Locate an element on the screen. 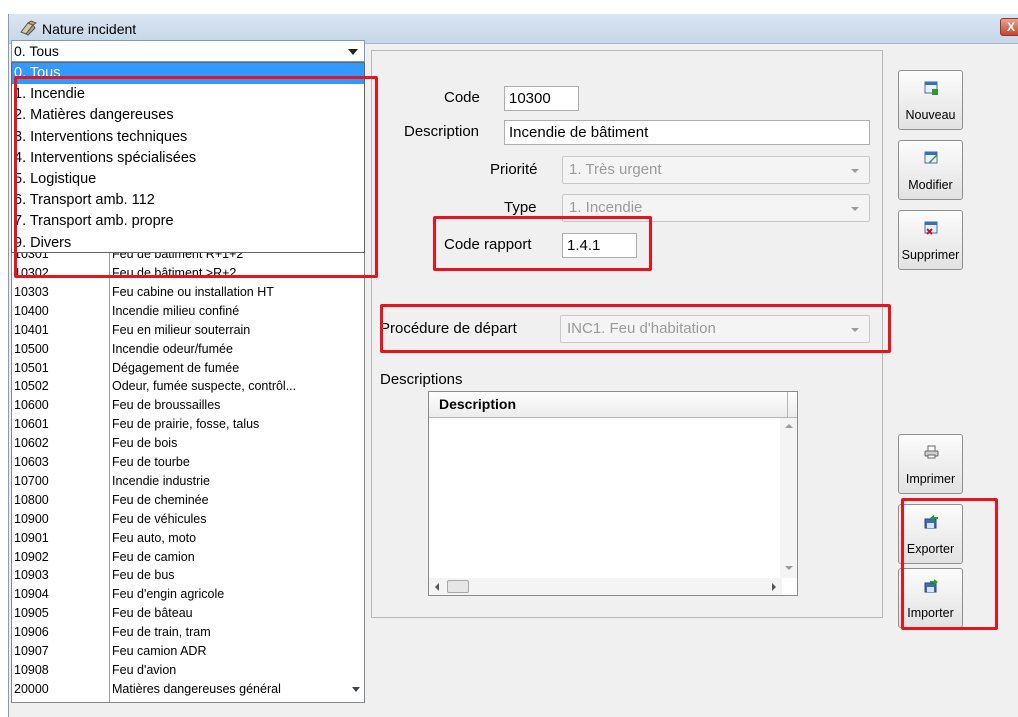  scroll-left-arrow-icon is located at coordinates (437, 587).